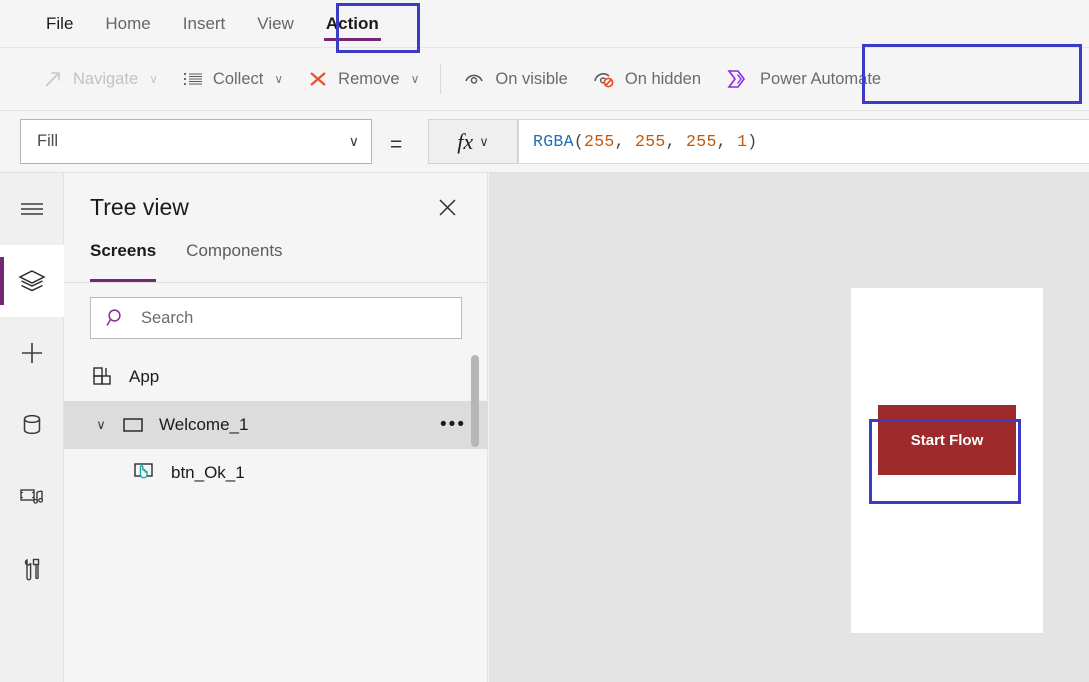  What do you see at coordinates (193, 79) in the screenshot?
I see `bulleted-list-icon` at bounding box center [193, 79].